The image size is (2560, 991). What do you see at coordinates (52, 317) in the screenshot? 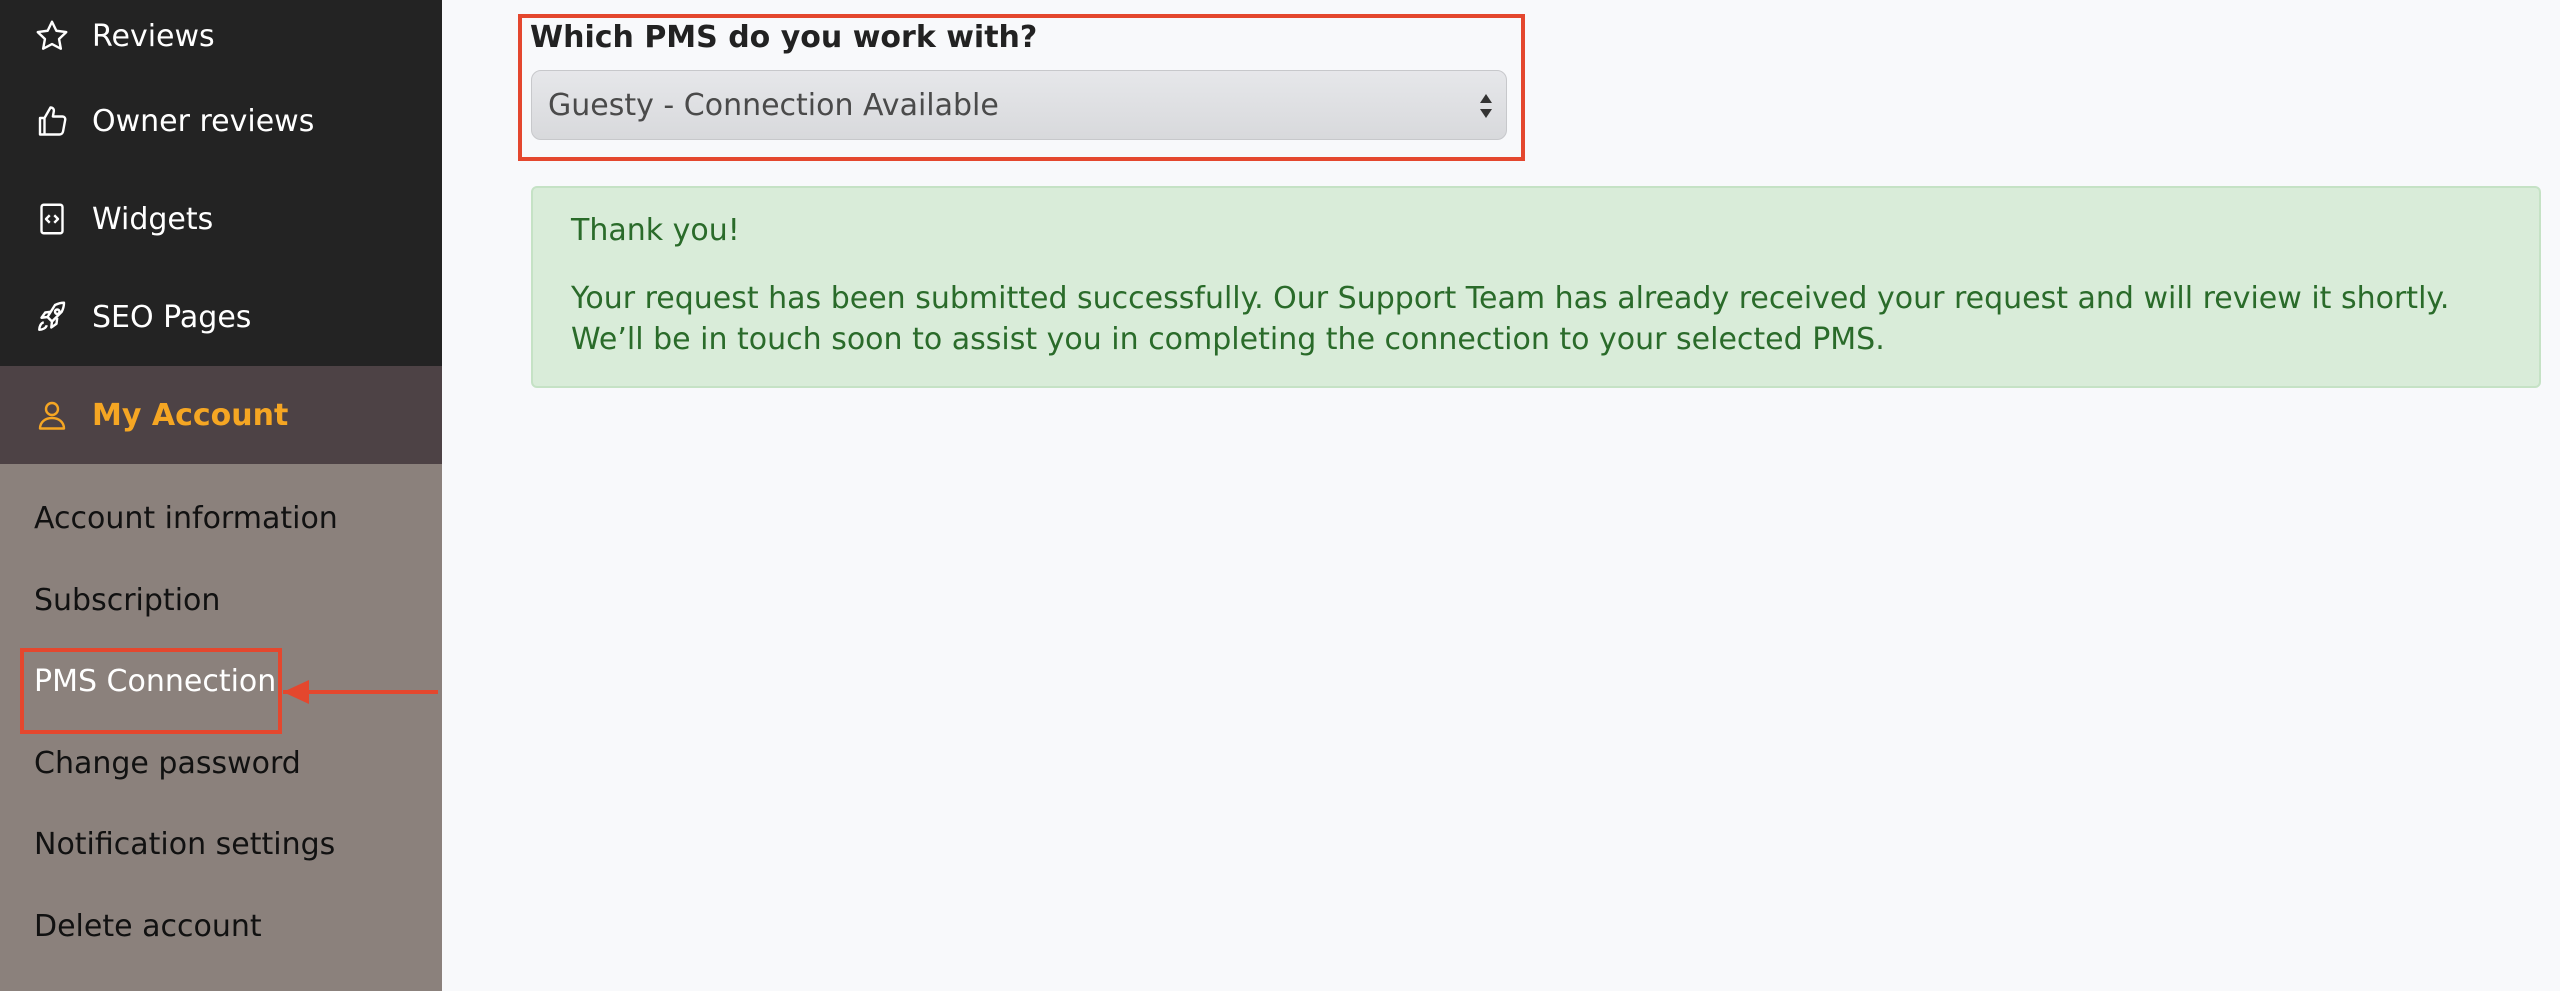
I see `rocket-icon` at bounding box center [52, 317].